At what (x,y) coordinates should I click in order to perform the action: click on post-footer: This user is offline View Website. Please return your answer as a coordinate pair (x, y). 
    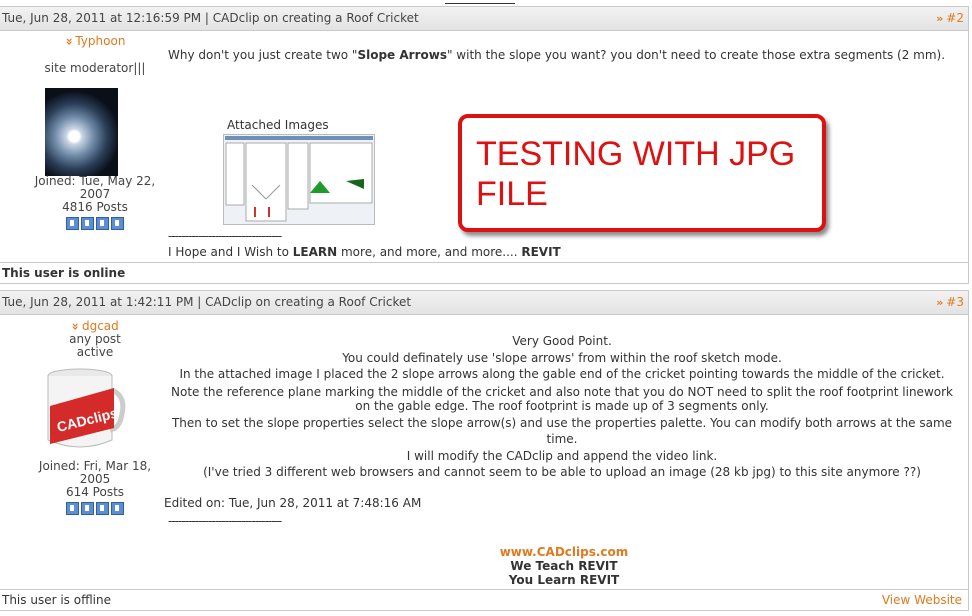
    Looking at the image, I should click on (484, 599).